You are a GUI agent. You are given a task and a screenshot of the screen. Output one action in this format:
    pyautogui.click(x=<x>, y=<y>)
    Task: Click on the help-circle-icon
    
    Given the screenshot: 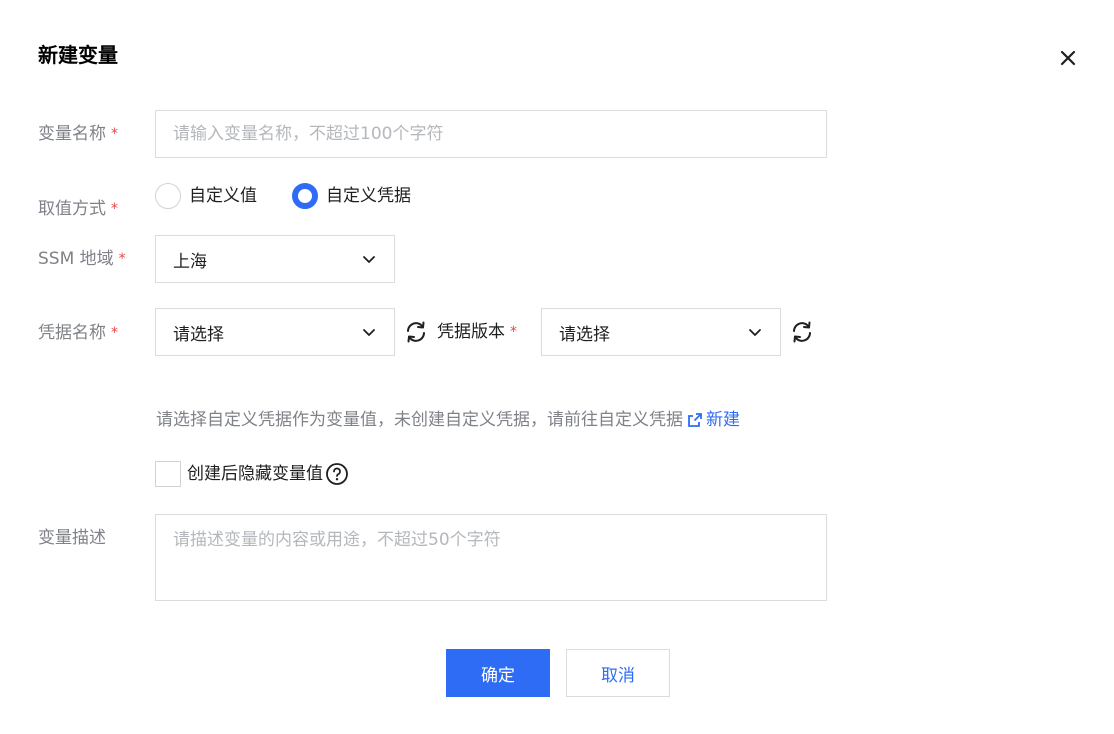 What is the action you would take?
    pyautogui.click(x=337, y=474)
    